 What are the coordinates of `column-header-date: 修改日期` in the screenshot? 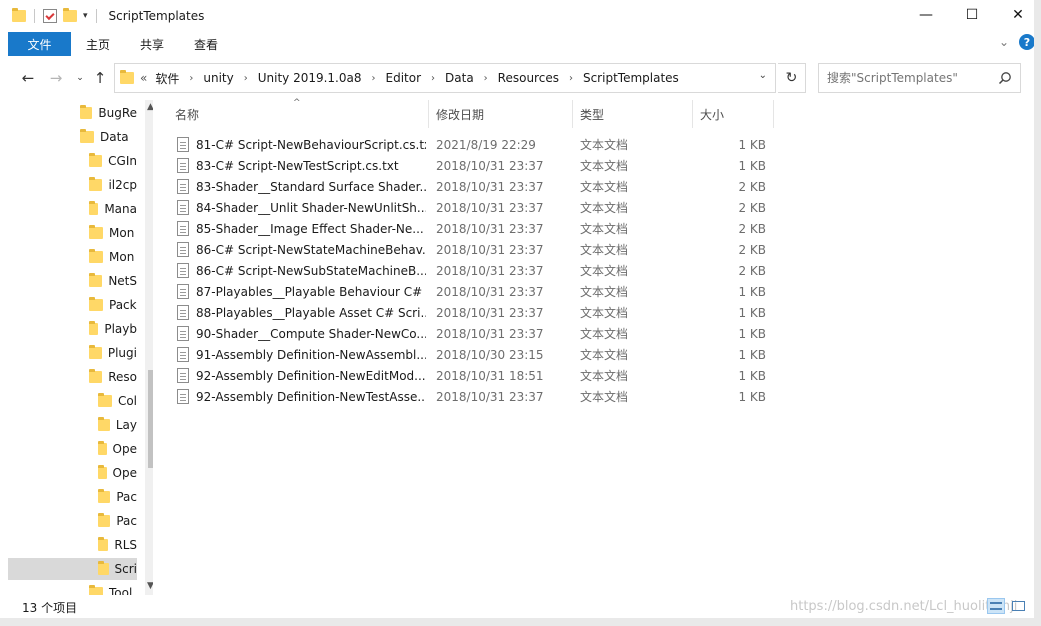 It's located at (501, 114).